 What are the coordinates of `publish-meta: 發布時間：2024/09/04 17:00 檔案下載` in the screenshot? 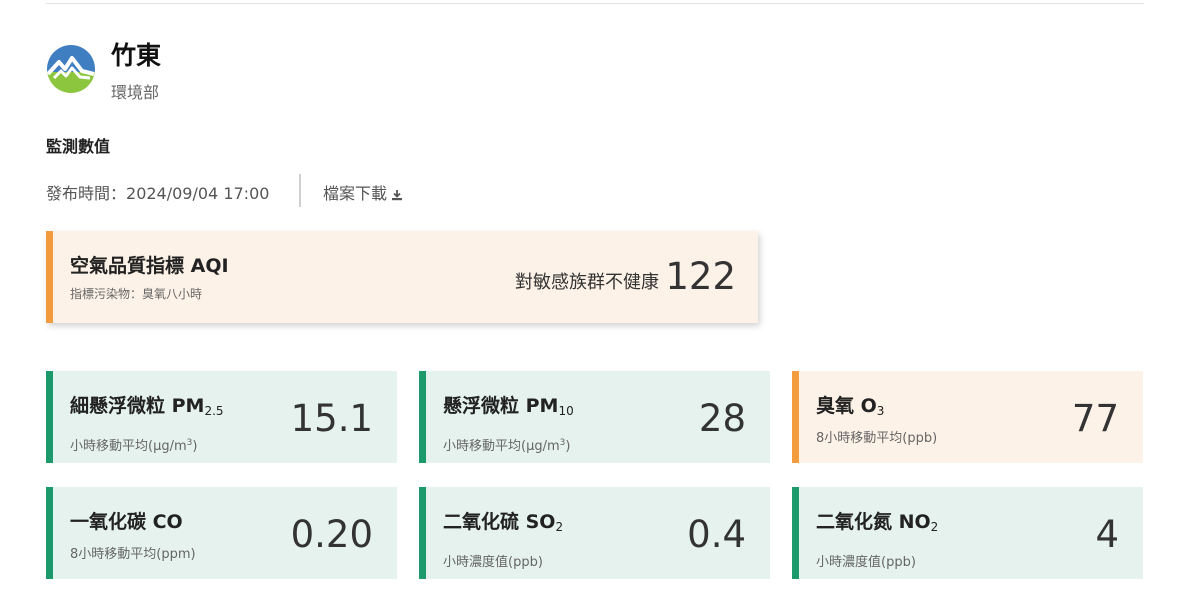 It's located at (246, 191).